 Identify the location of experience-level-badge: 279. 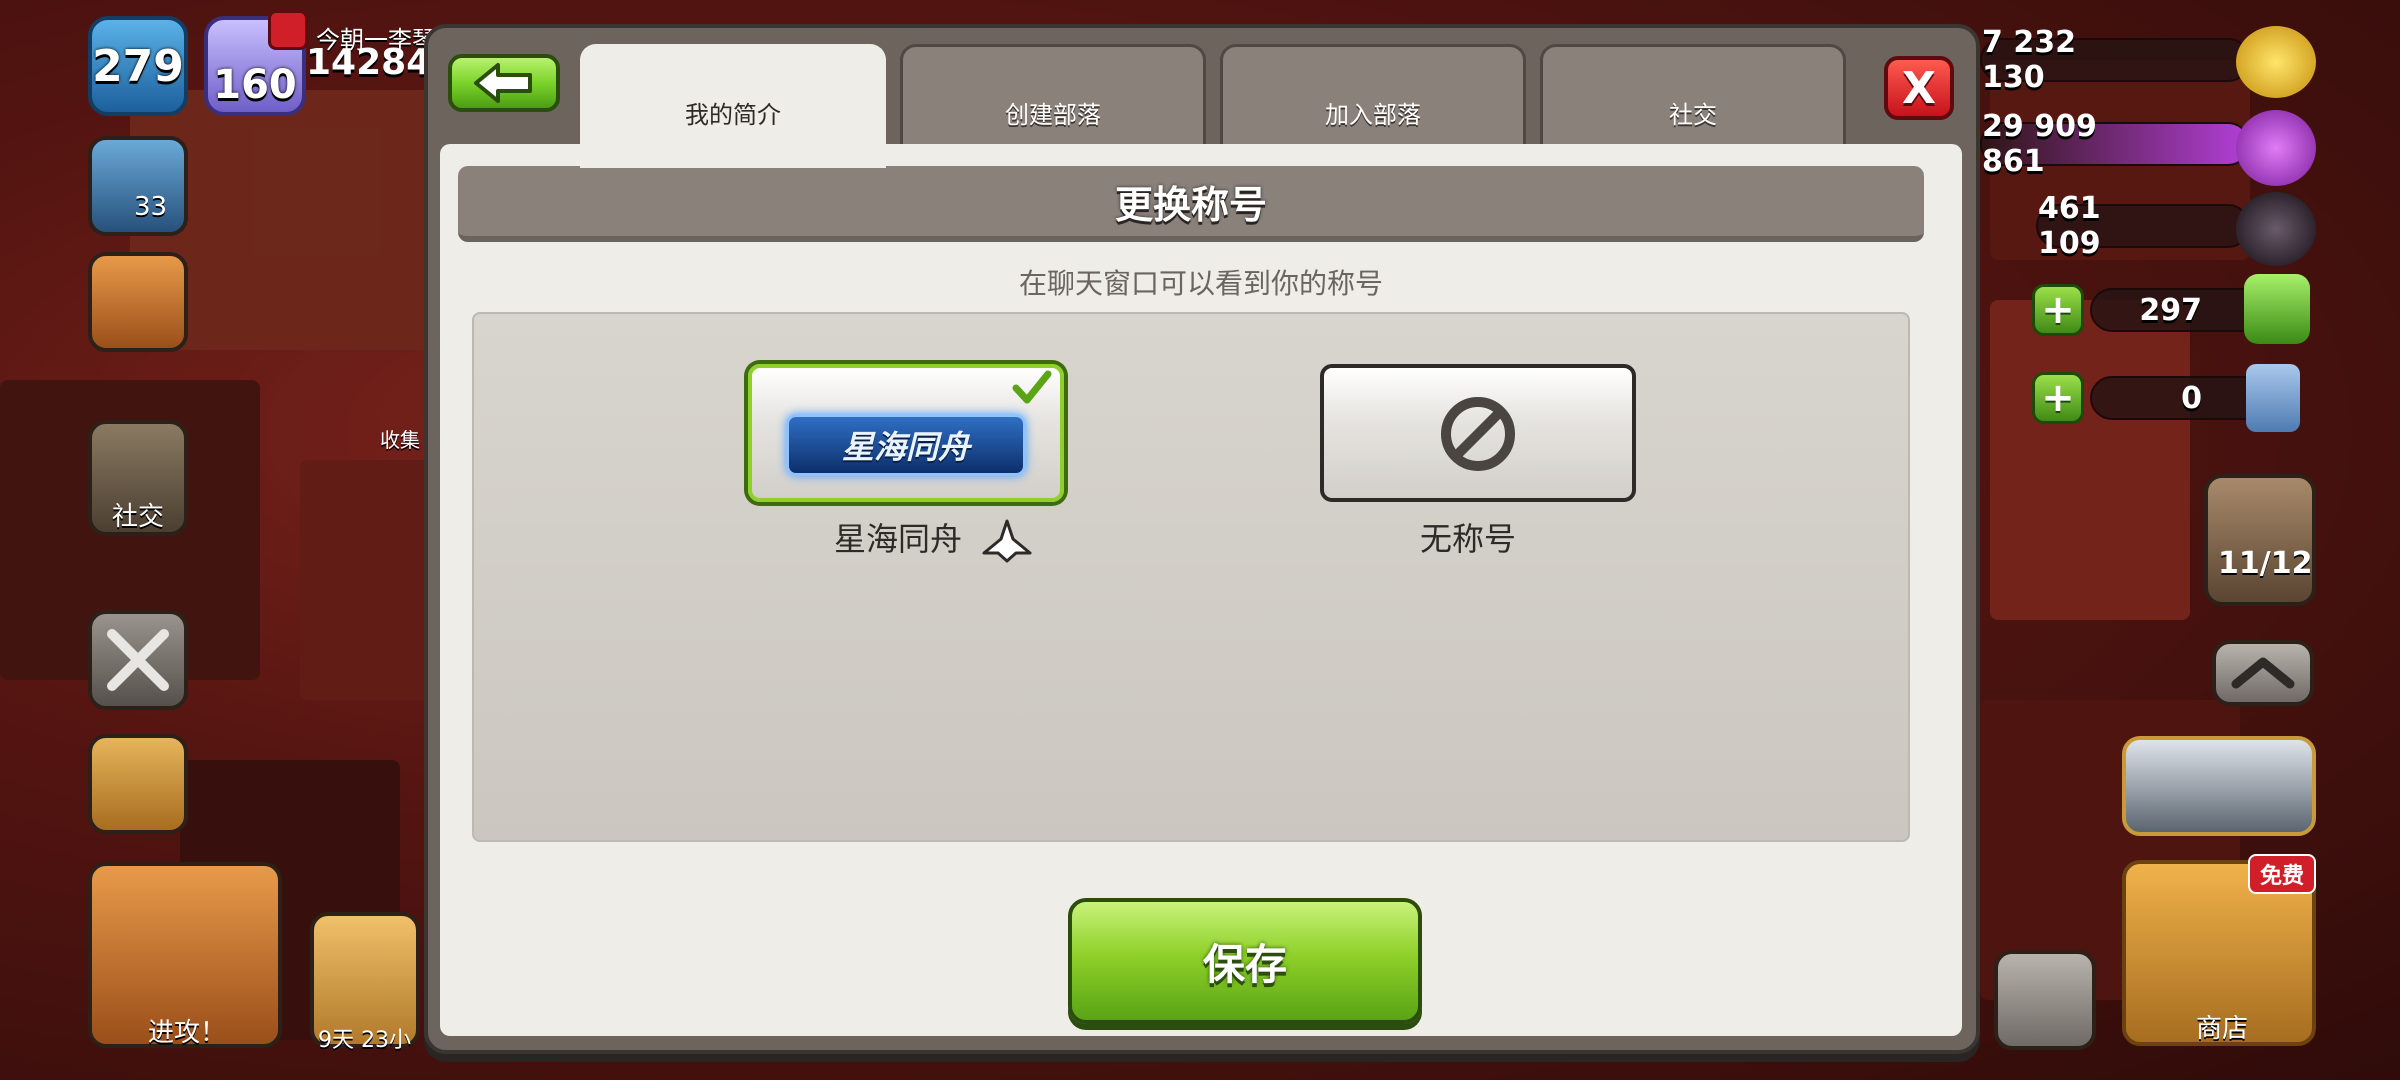
(138, 66).